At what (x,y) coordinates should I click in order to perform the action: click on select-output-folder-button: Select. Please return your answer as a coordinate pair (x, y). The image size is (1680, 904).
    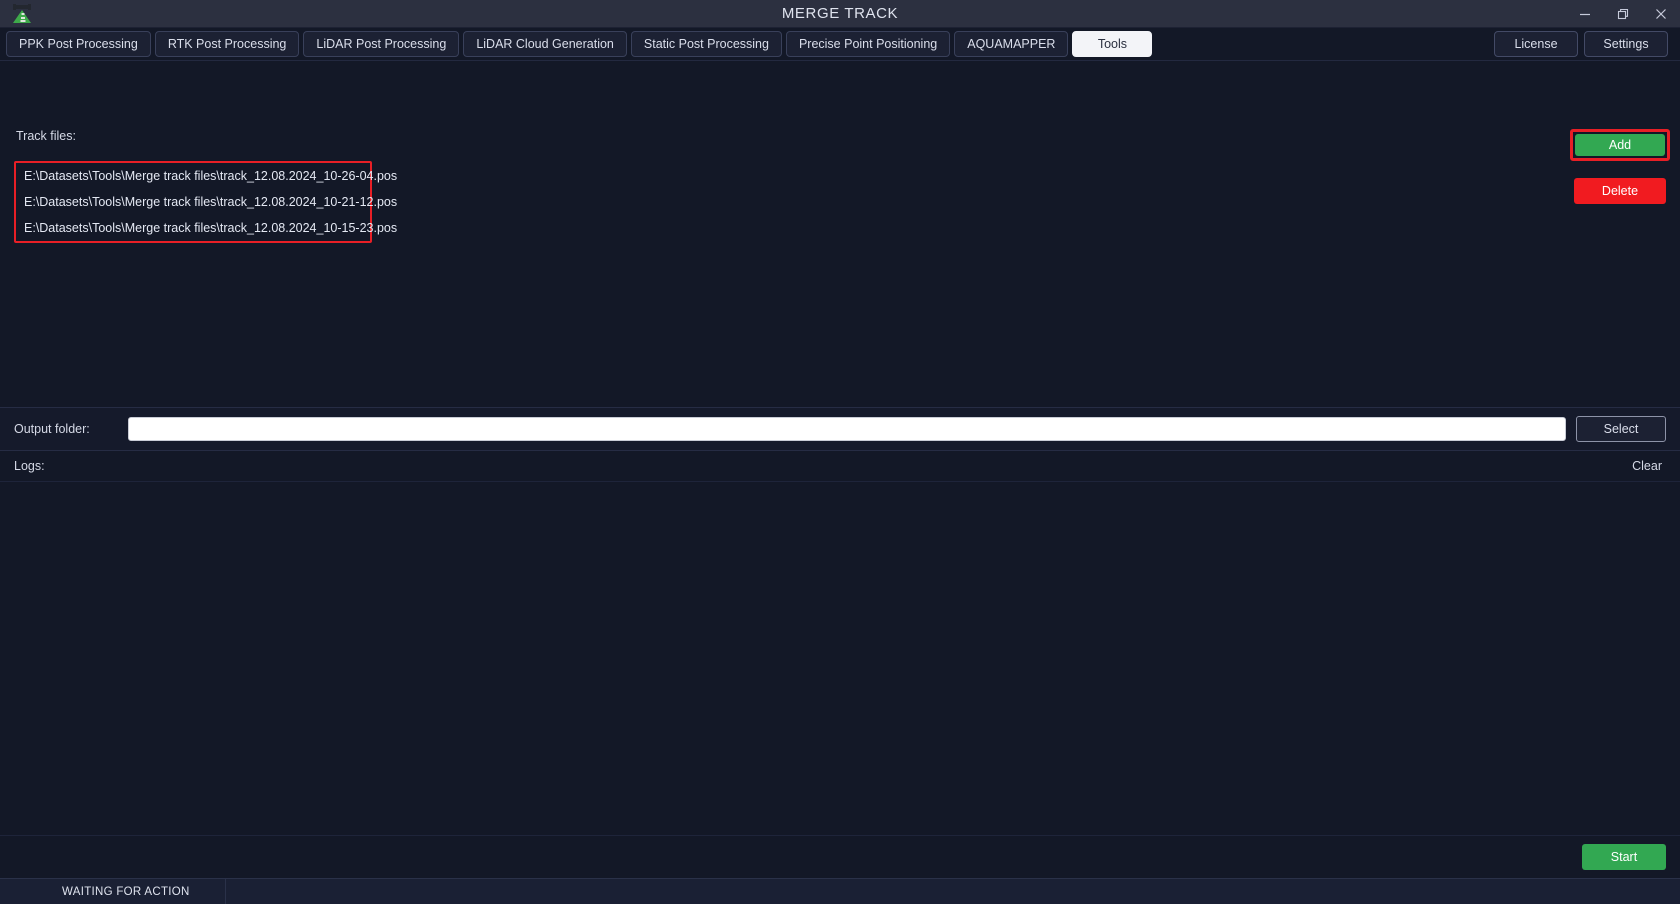
    Looking at the image, I should click on (1621, 428).